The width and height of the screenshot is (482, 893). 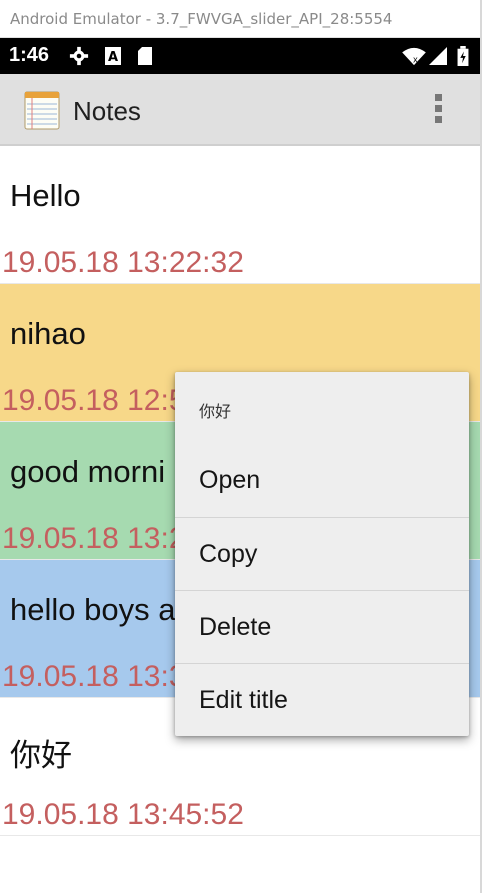 I want to click on note-title: 你好, so click(x=41, y=755).